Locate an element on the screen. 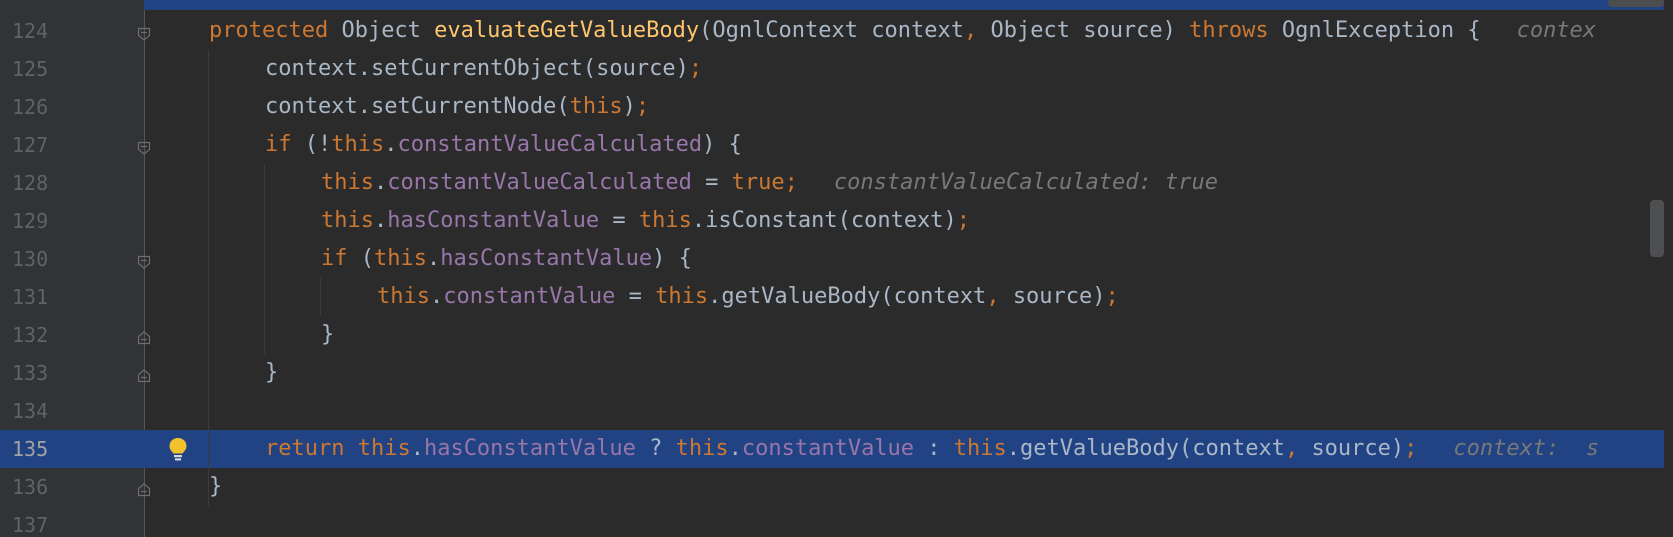  line-number: 127 is located at coordinates (30, 145).